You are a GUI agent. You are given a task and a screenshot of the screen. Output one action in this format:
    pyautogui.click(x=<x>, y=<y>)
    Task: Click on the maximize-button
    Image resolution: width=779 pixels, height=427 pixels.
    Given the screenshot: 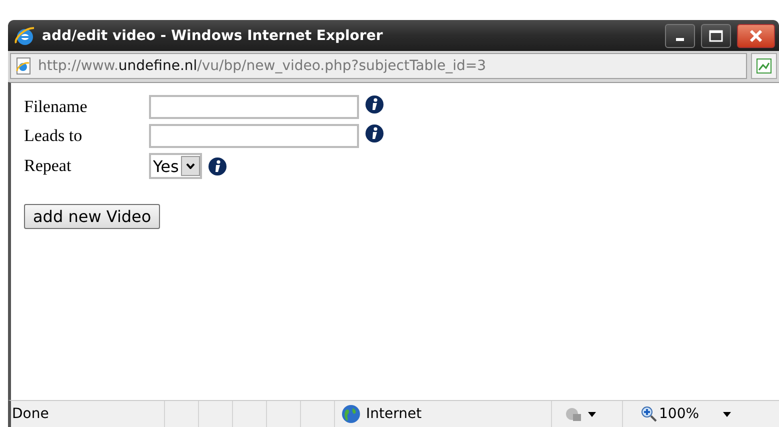 What is the action you would take?
    pyautogui.click(x=716, y=36)
    